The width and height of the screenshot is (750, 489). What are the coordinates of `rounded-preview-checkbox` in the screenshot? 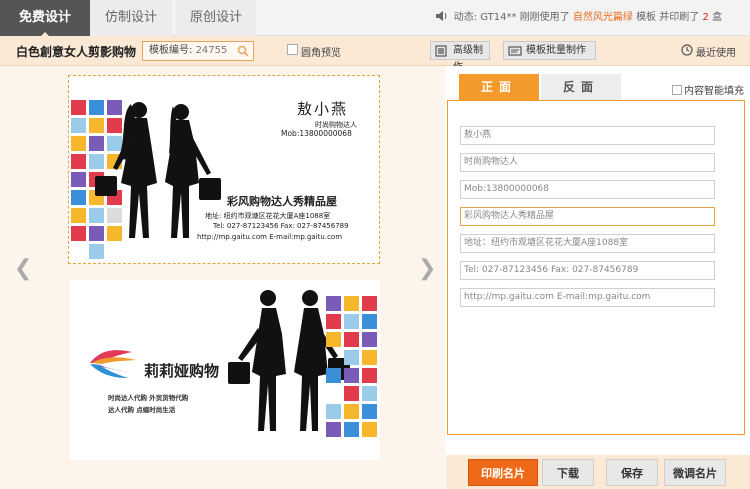 It's located at (292, 49).